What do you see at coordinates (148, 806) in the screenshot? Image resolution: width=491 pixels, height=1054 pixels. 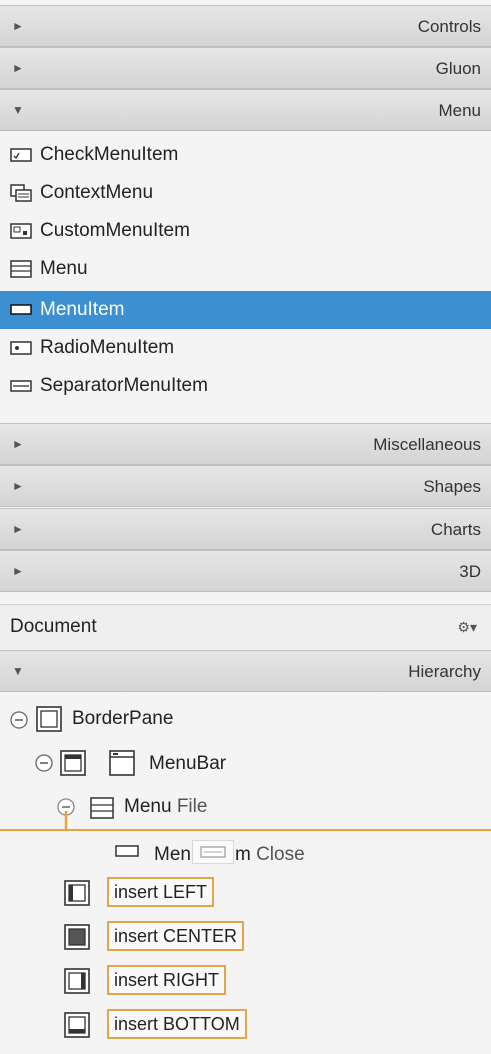 I see `node-type-label: Menu` at bounding box center [148, 806].